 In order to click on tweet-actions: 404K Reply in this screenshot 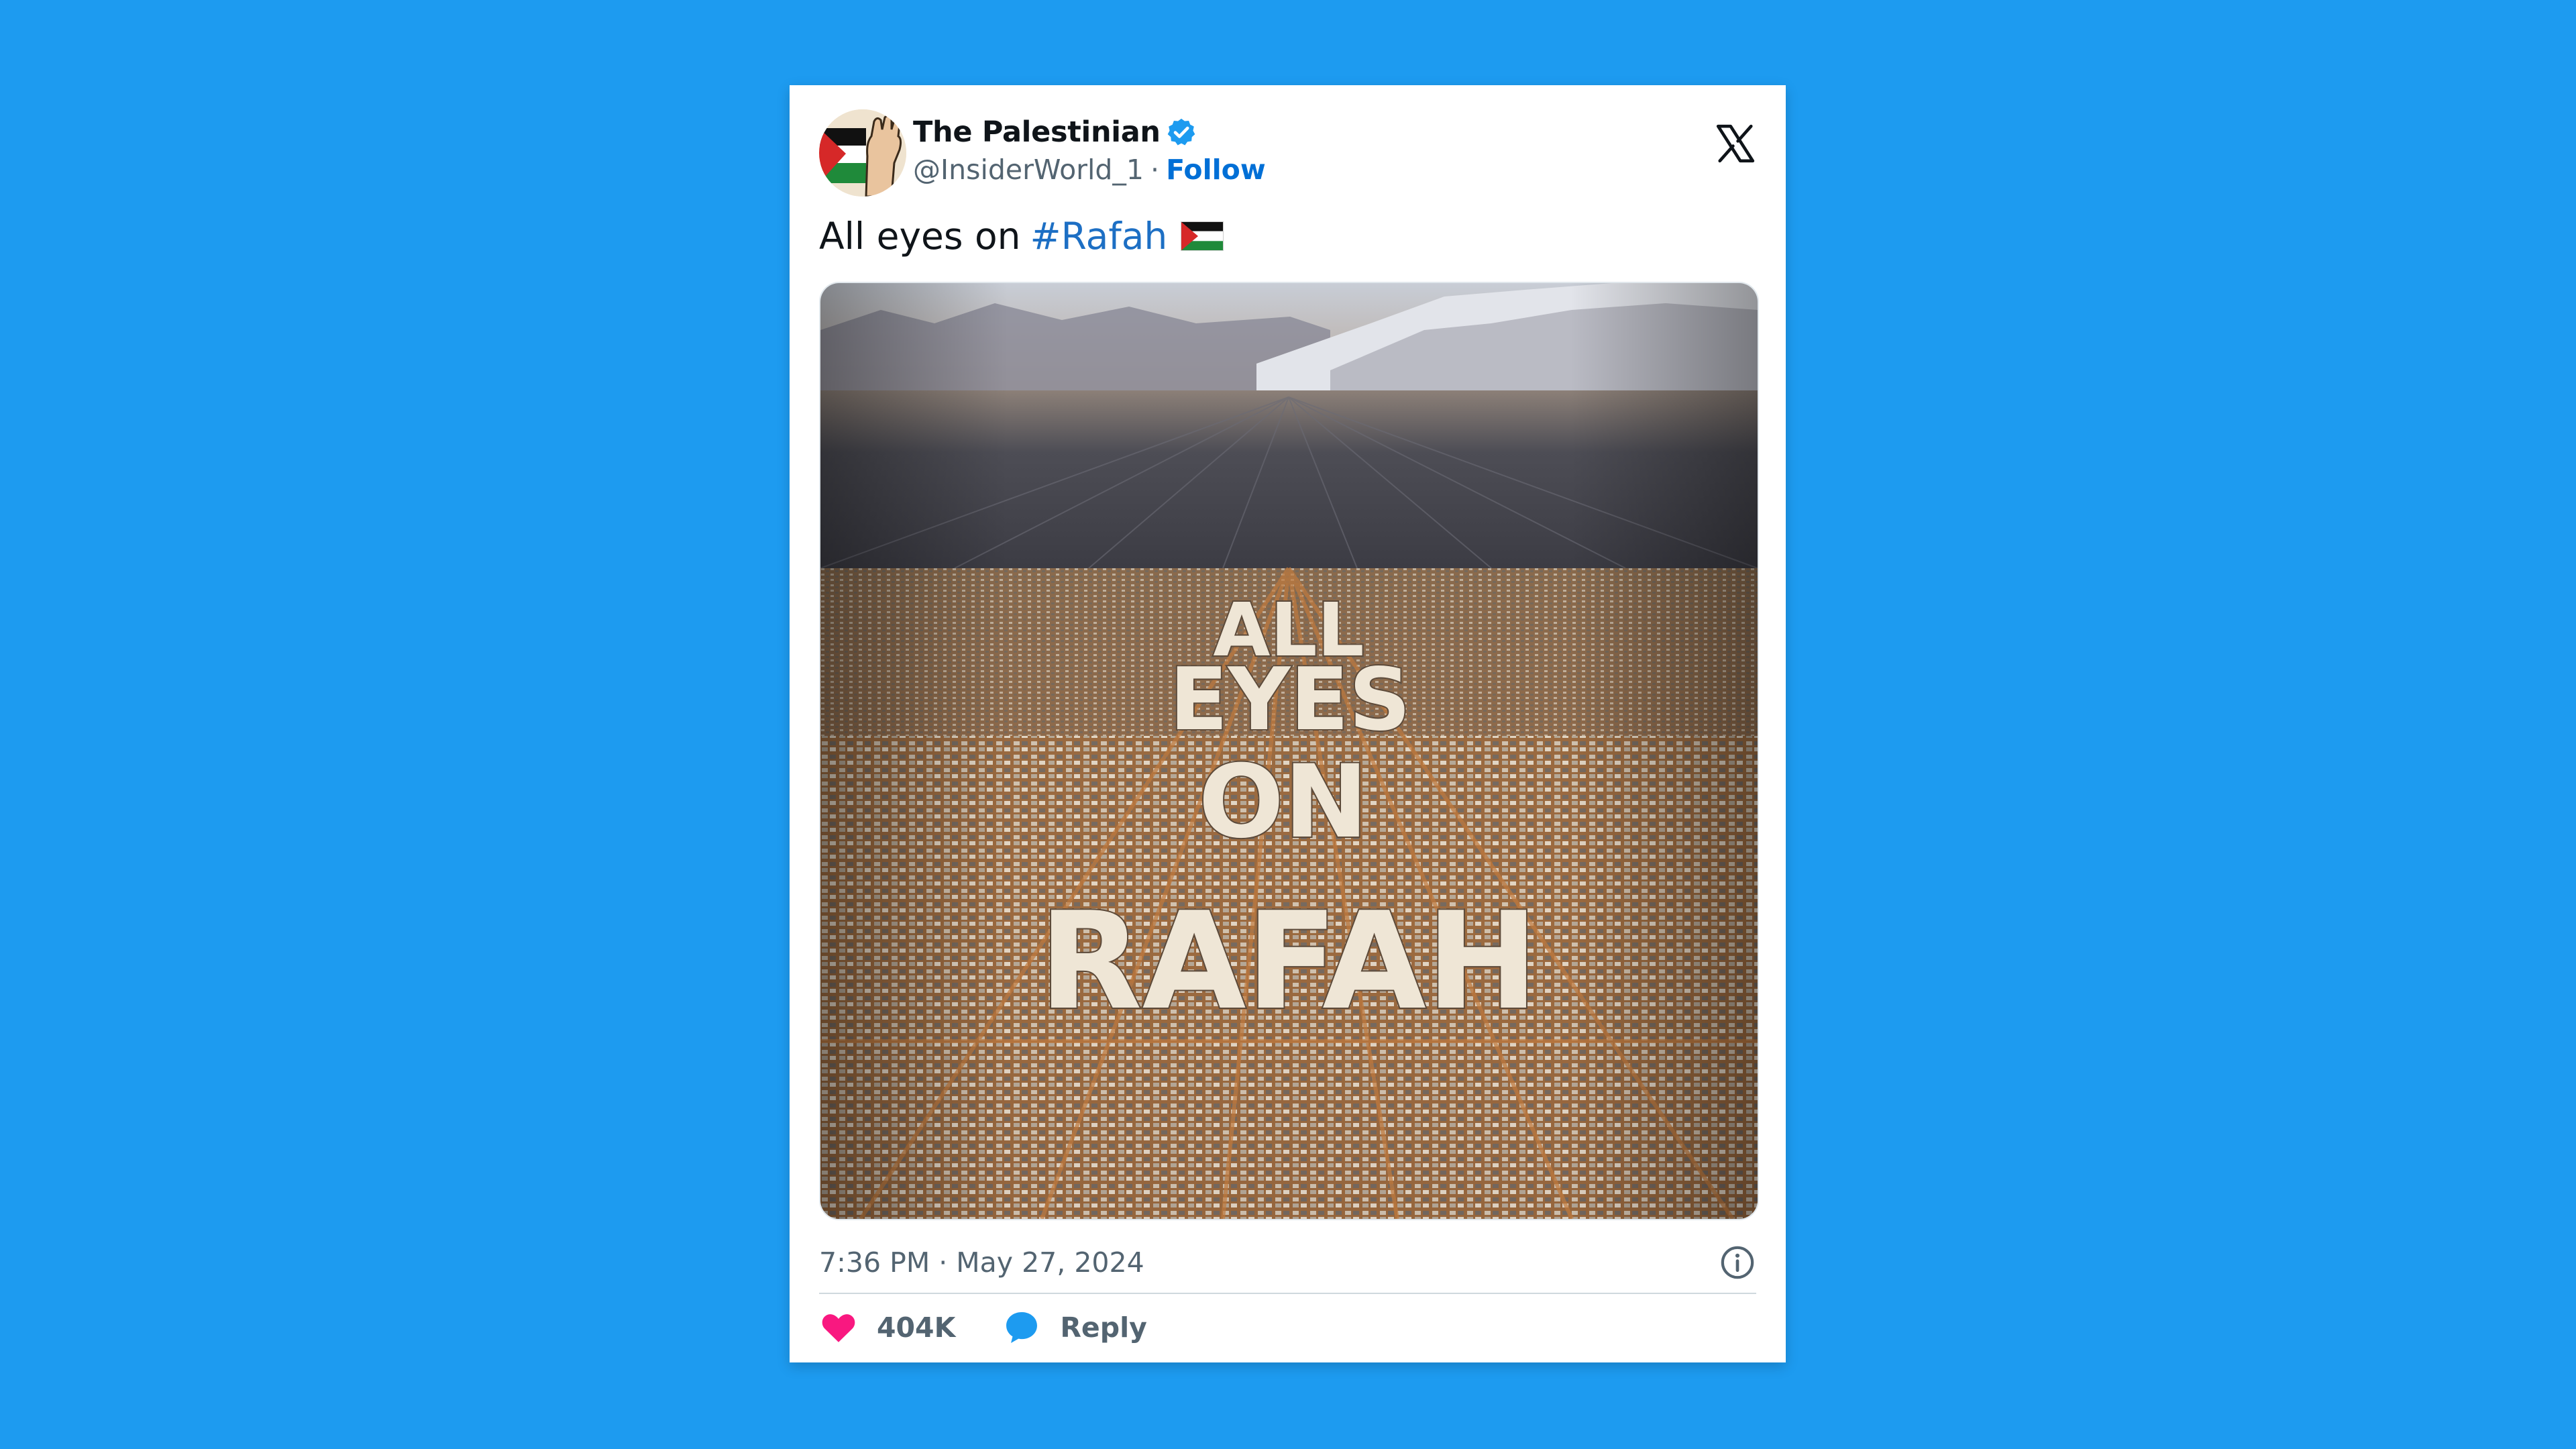, I will do `click(1006, 1327)`.